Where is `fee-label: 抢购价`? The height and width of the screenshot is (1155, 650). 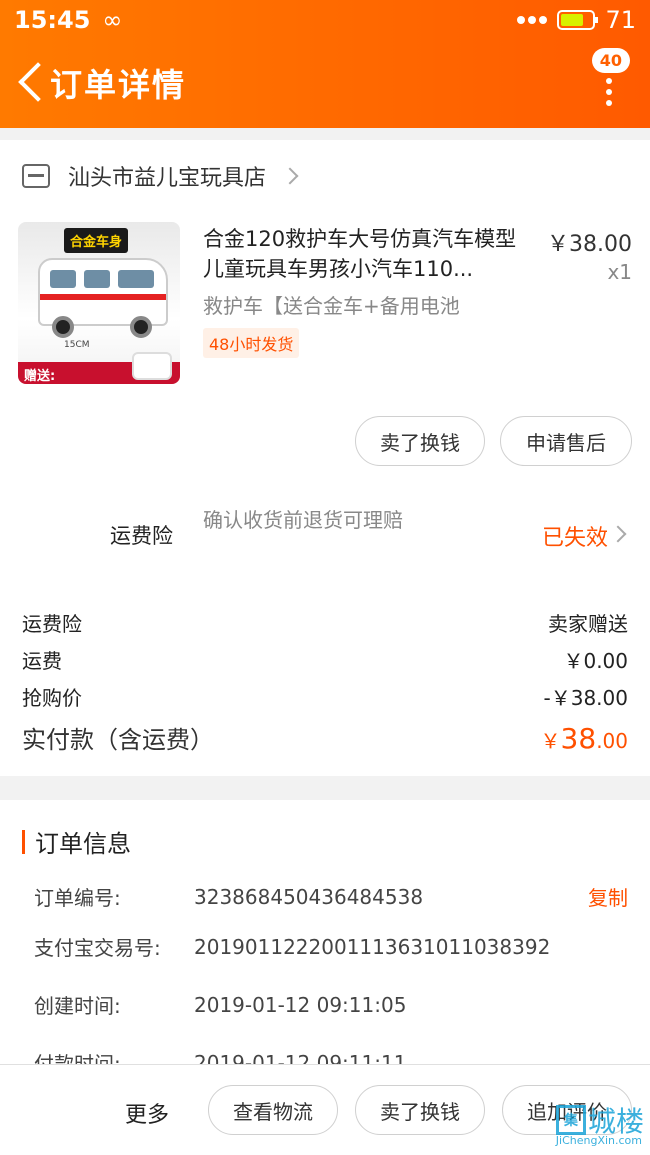 fee-label: 抢购价 is located at coordinates (52, 698).